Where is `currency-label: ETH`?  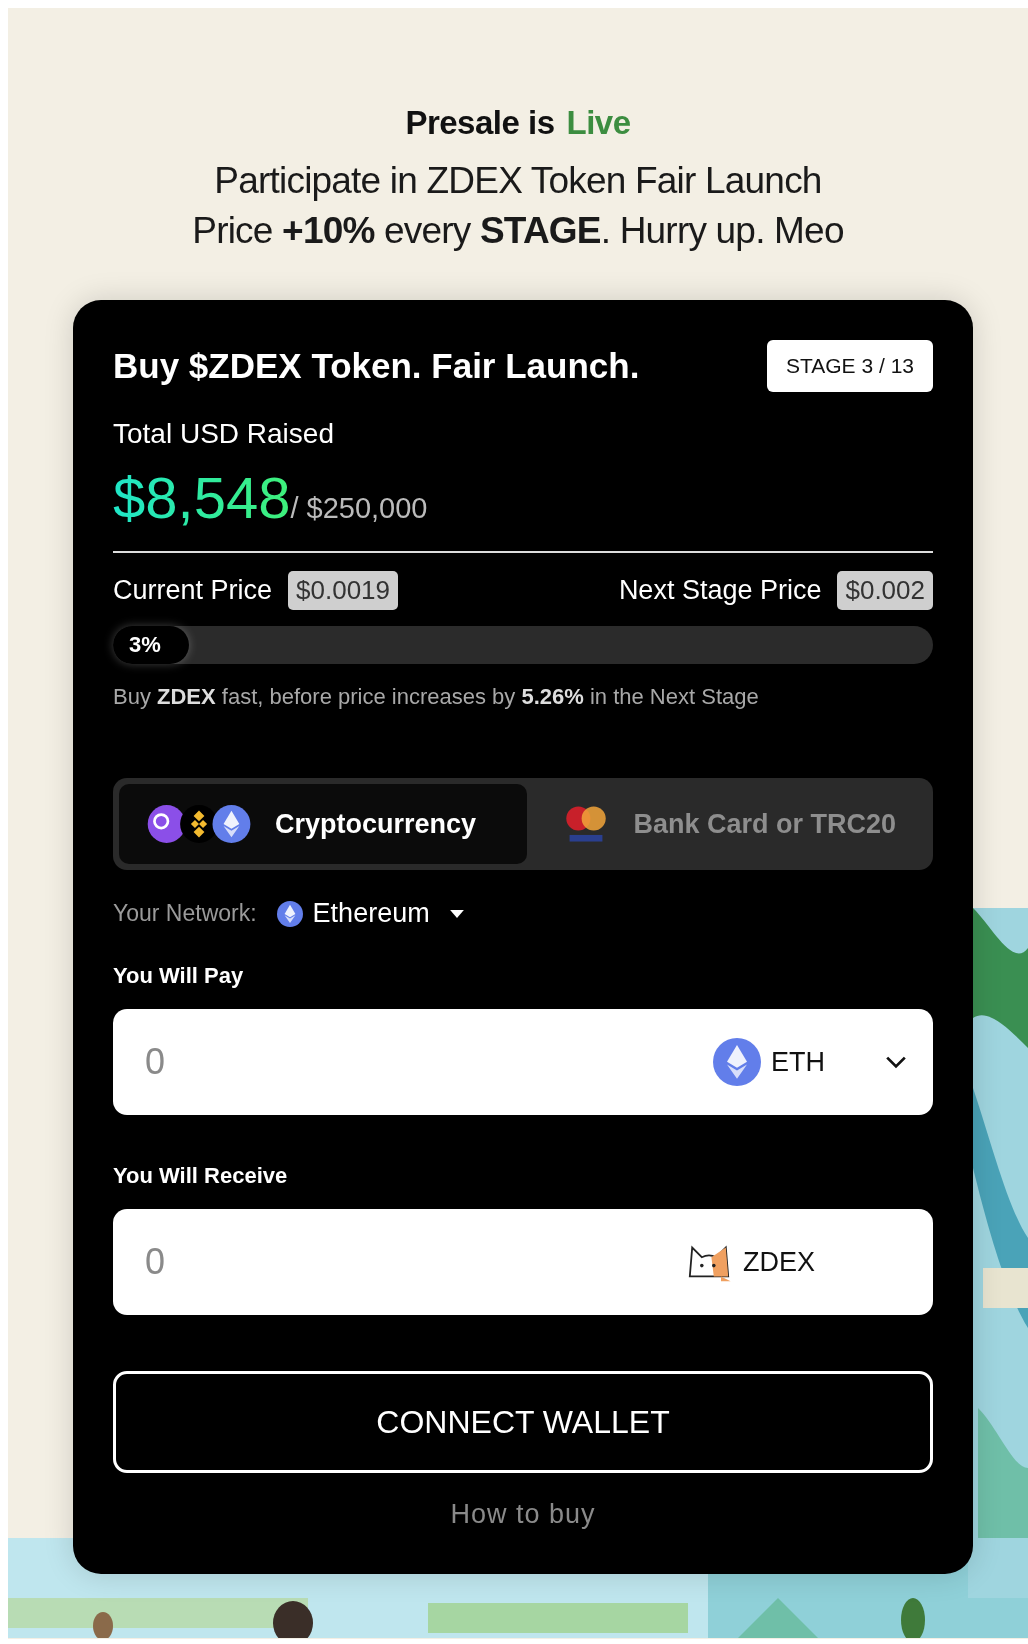 currency-label: ETH is located at coordinates (798, 1062).